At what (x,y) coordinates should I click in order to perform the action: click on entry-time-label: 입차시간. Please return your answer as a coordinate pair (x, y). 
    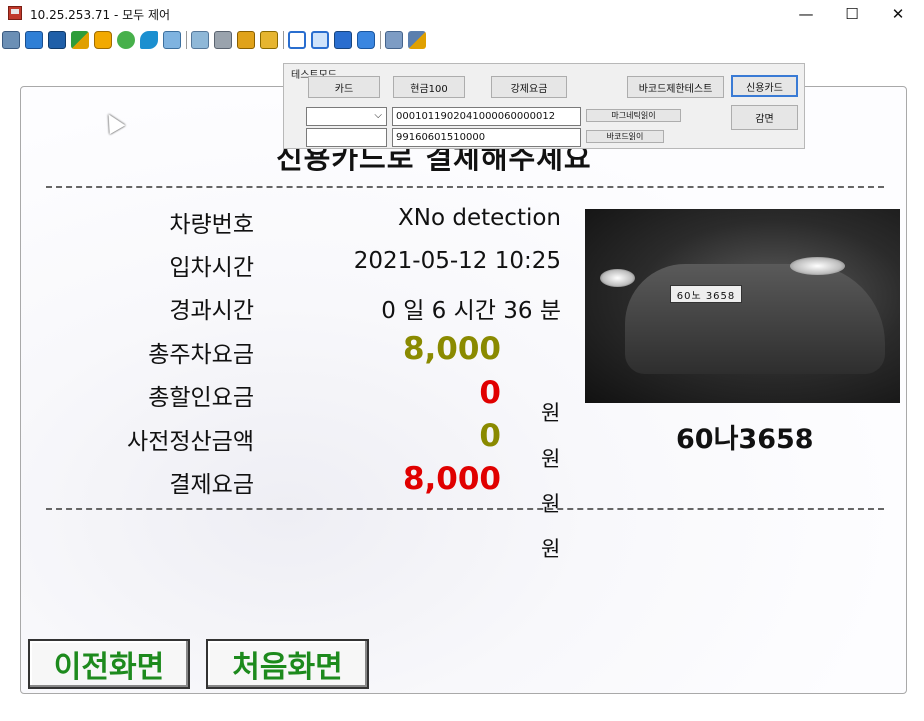
    Looking at the image, I should click on (211, 268).